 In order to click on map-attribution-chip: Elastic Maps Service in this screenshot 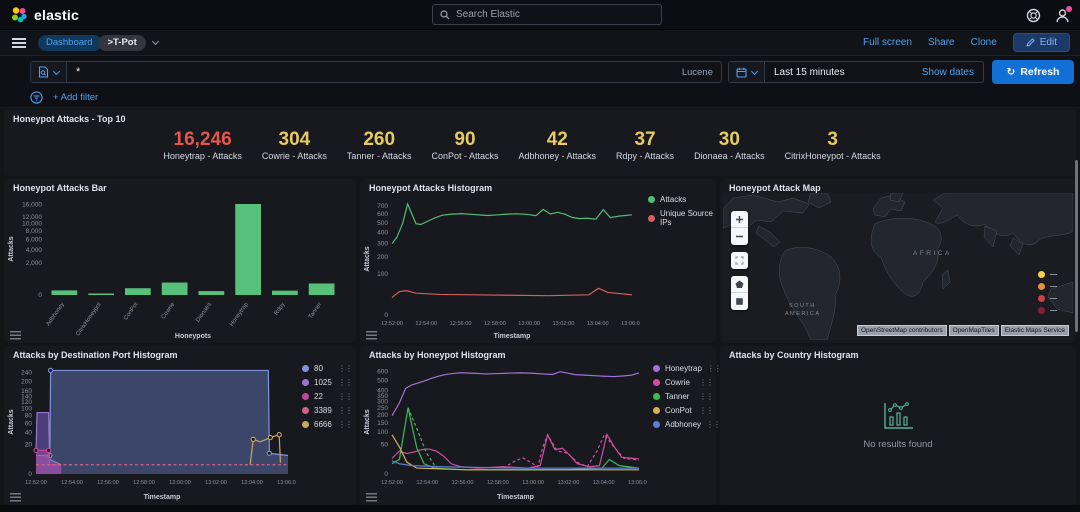, I will do `click(1034, 330)`.